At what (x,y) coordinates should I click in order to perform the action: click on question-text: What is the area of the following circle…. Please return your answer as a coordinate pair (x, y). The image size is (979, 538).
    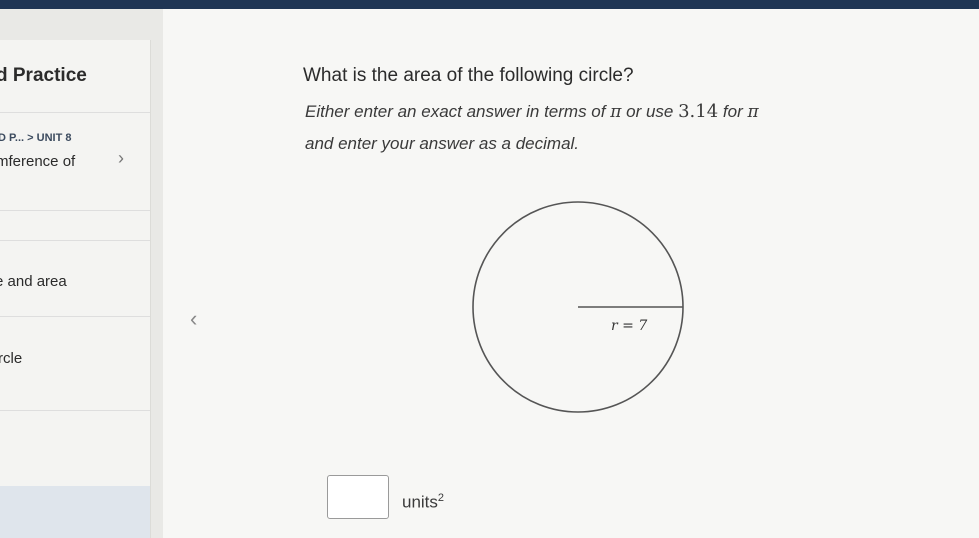
    Looking at the image, I should click on (468, 75).